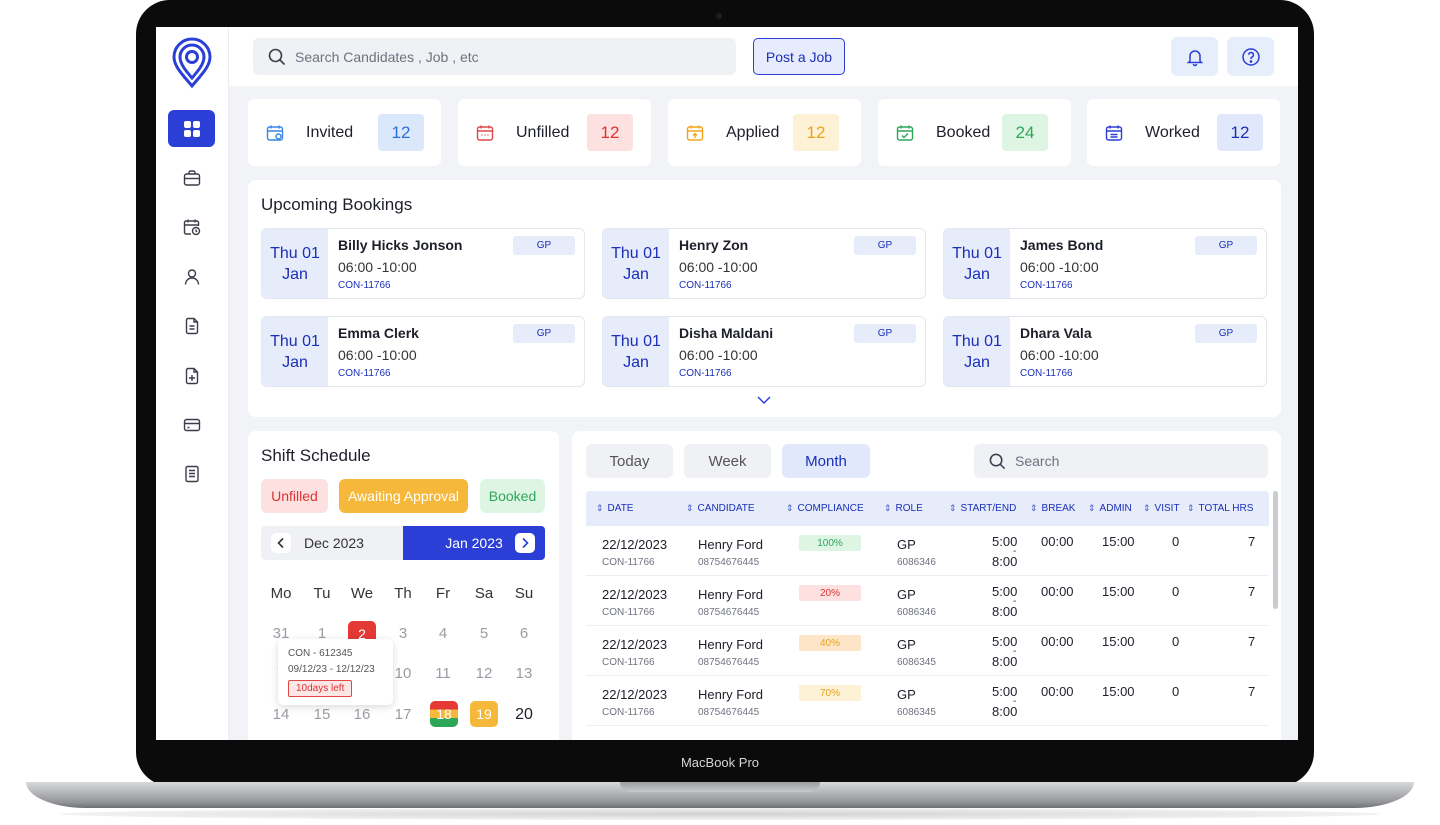 The image size is (1440, 825). I want to click on tooltip-code: CON - 612345, so click(320, 653).